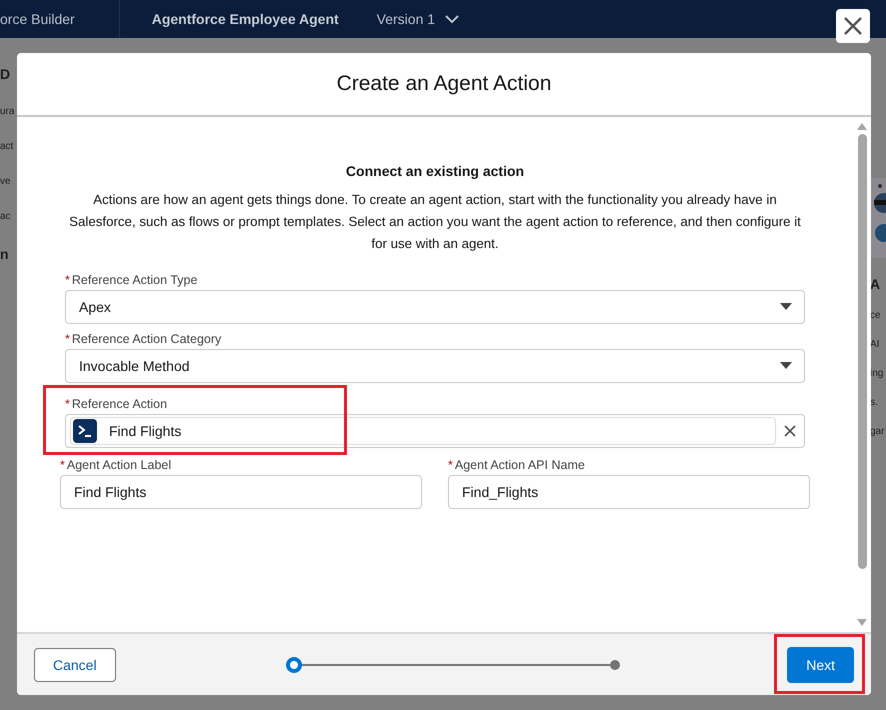 The width and height of the screenshot is (886, 710). What do you see at coordinates (862, 126) in the screenshot?
I see `scroll-up-icon` at bounding box center [862, 126].